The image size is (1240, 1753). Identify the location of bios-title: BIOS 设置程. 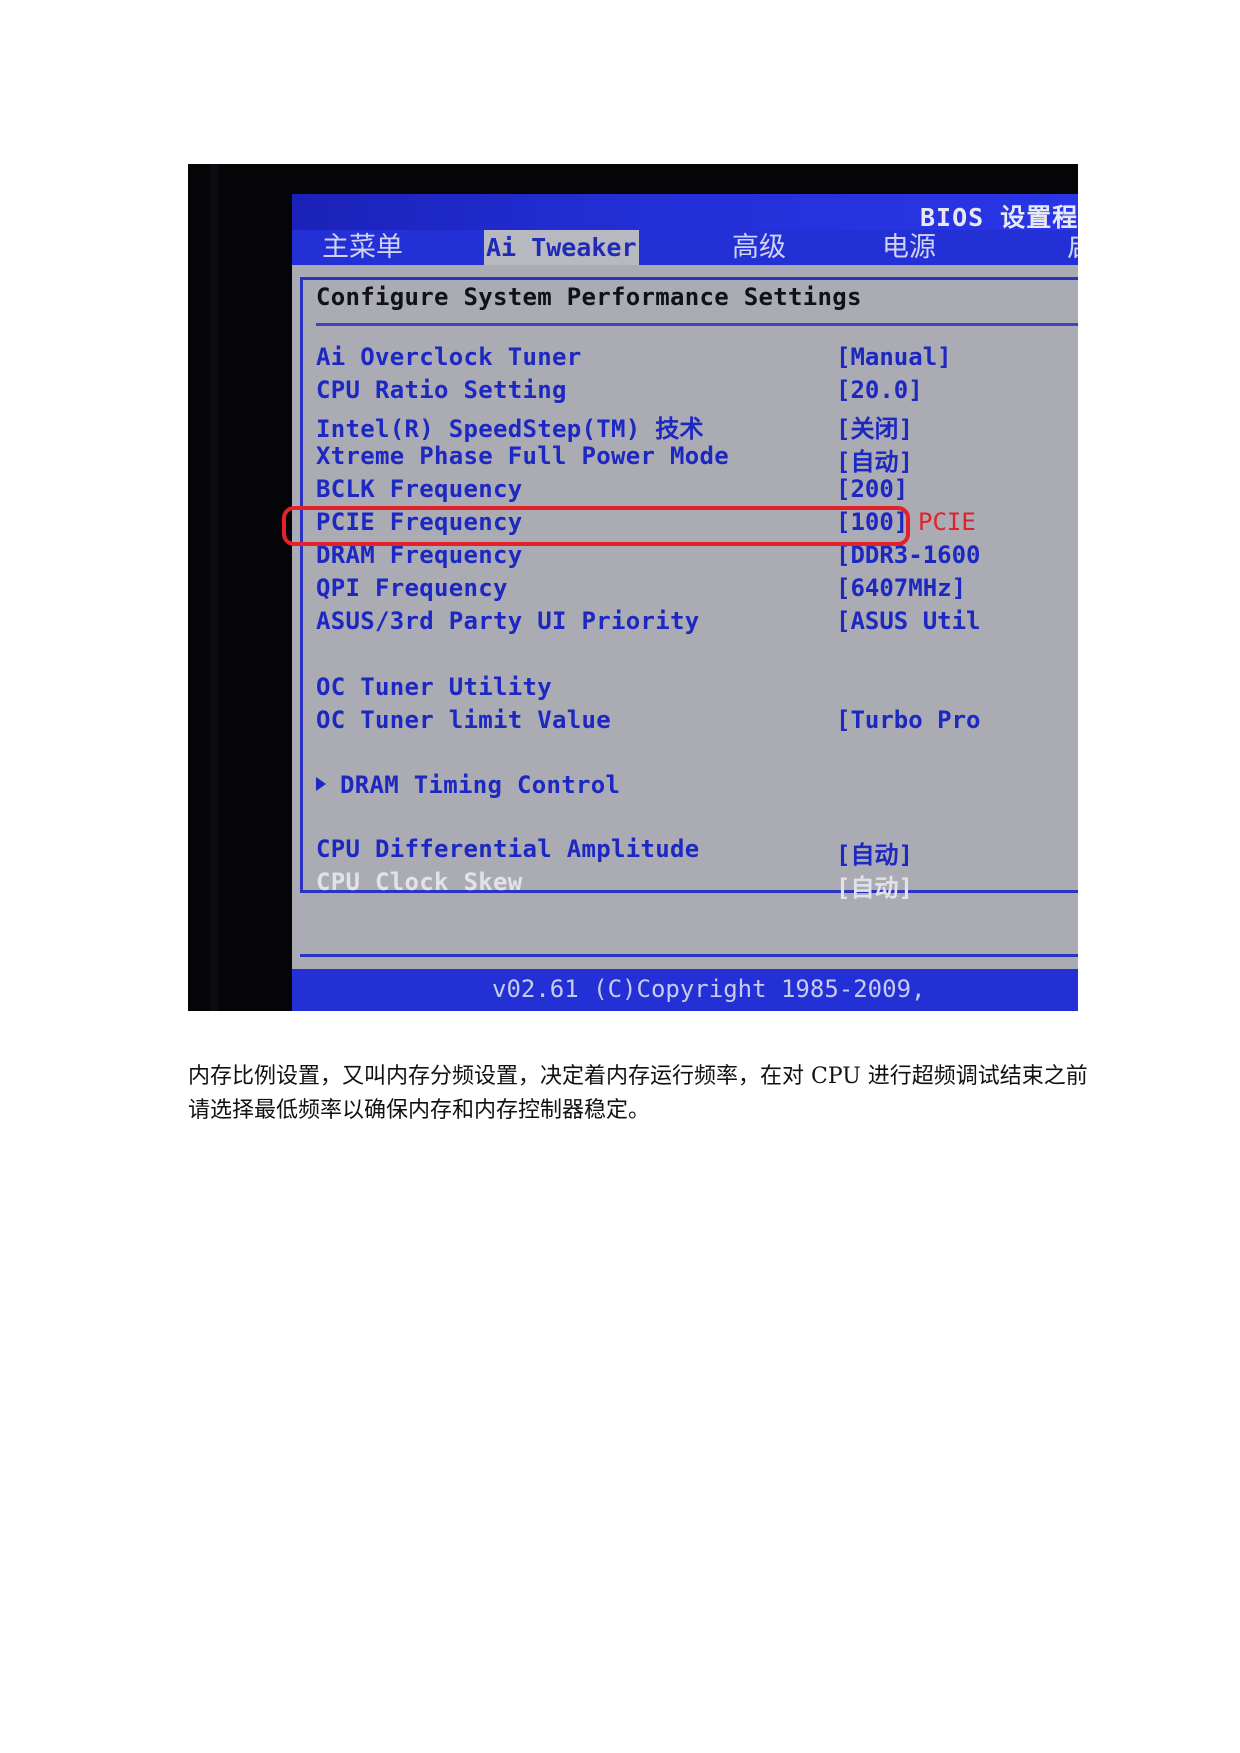
(999, 217).